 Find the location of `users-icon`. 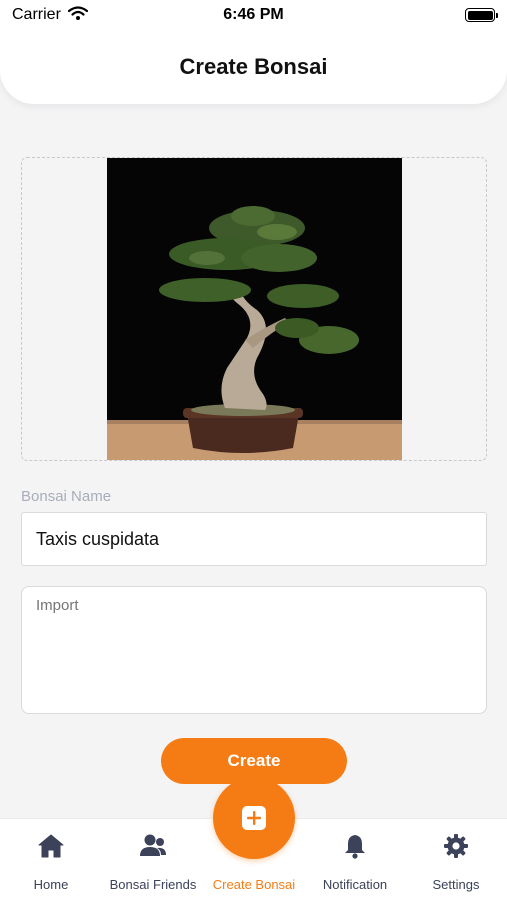

users-icon is located at coordinates (153, 845).